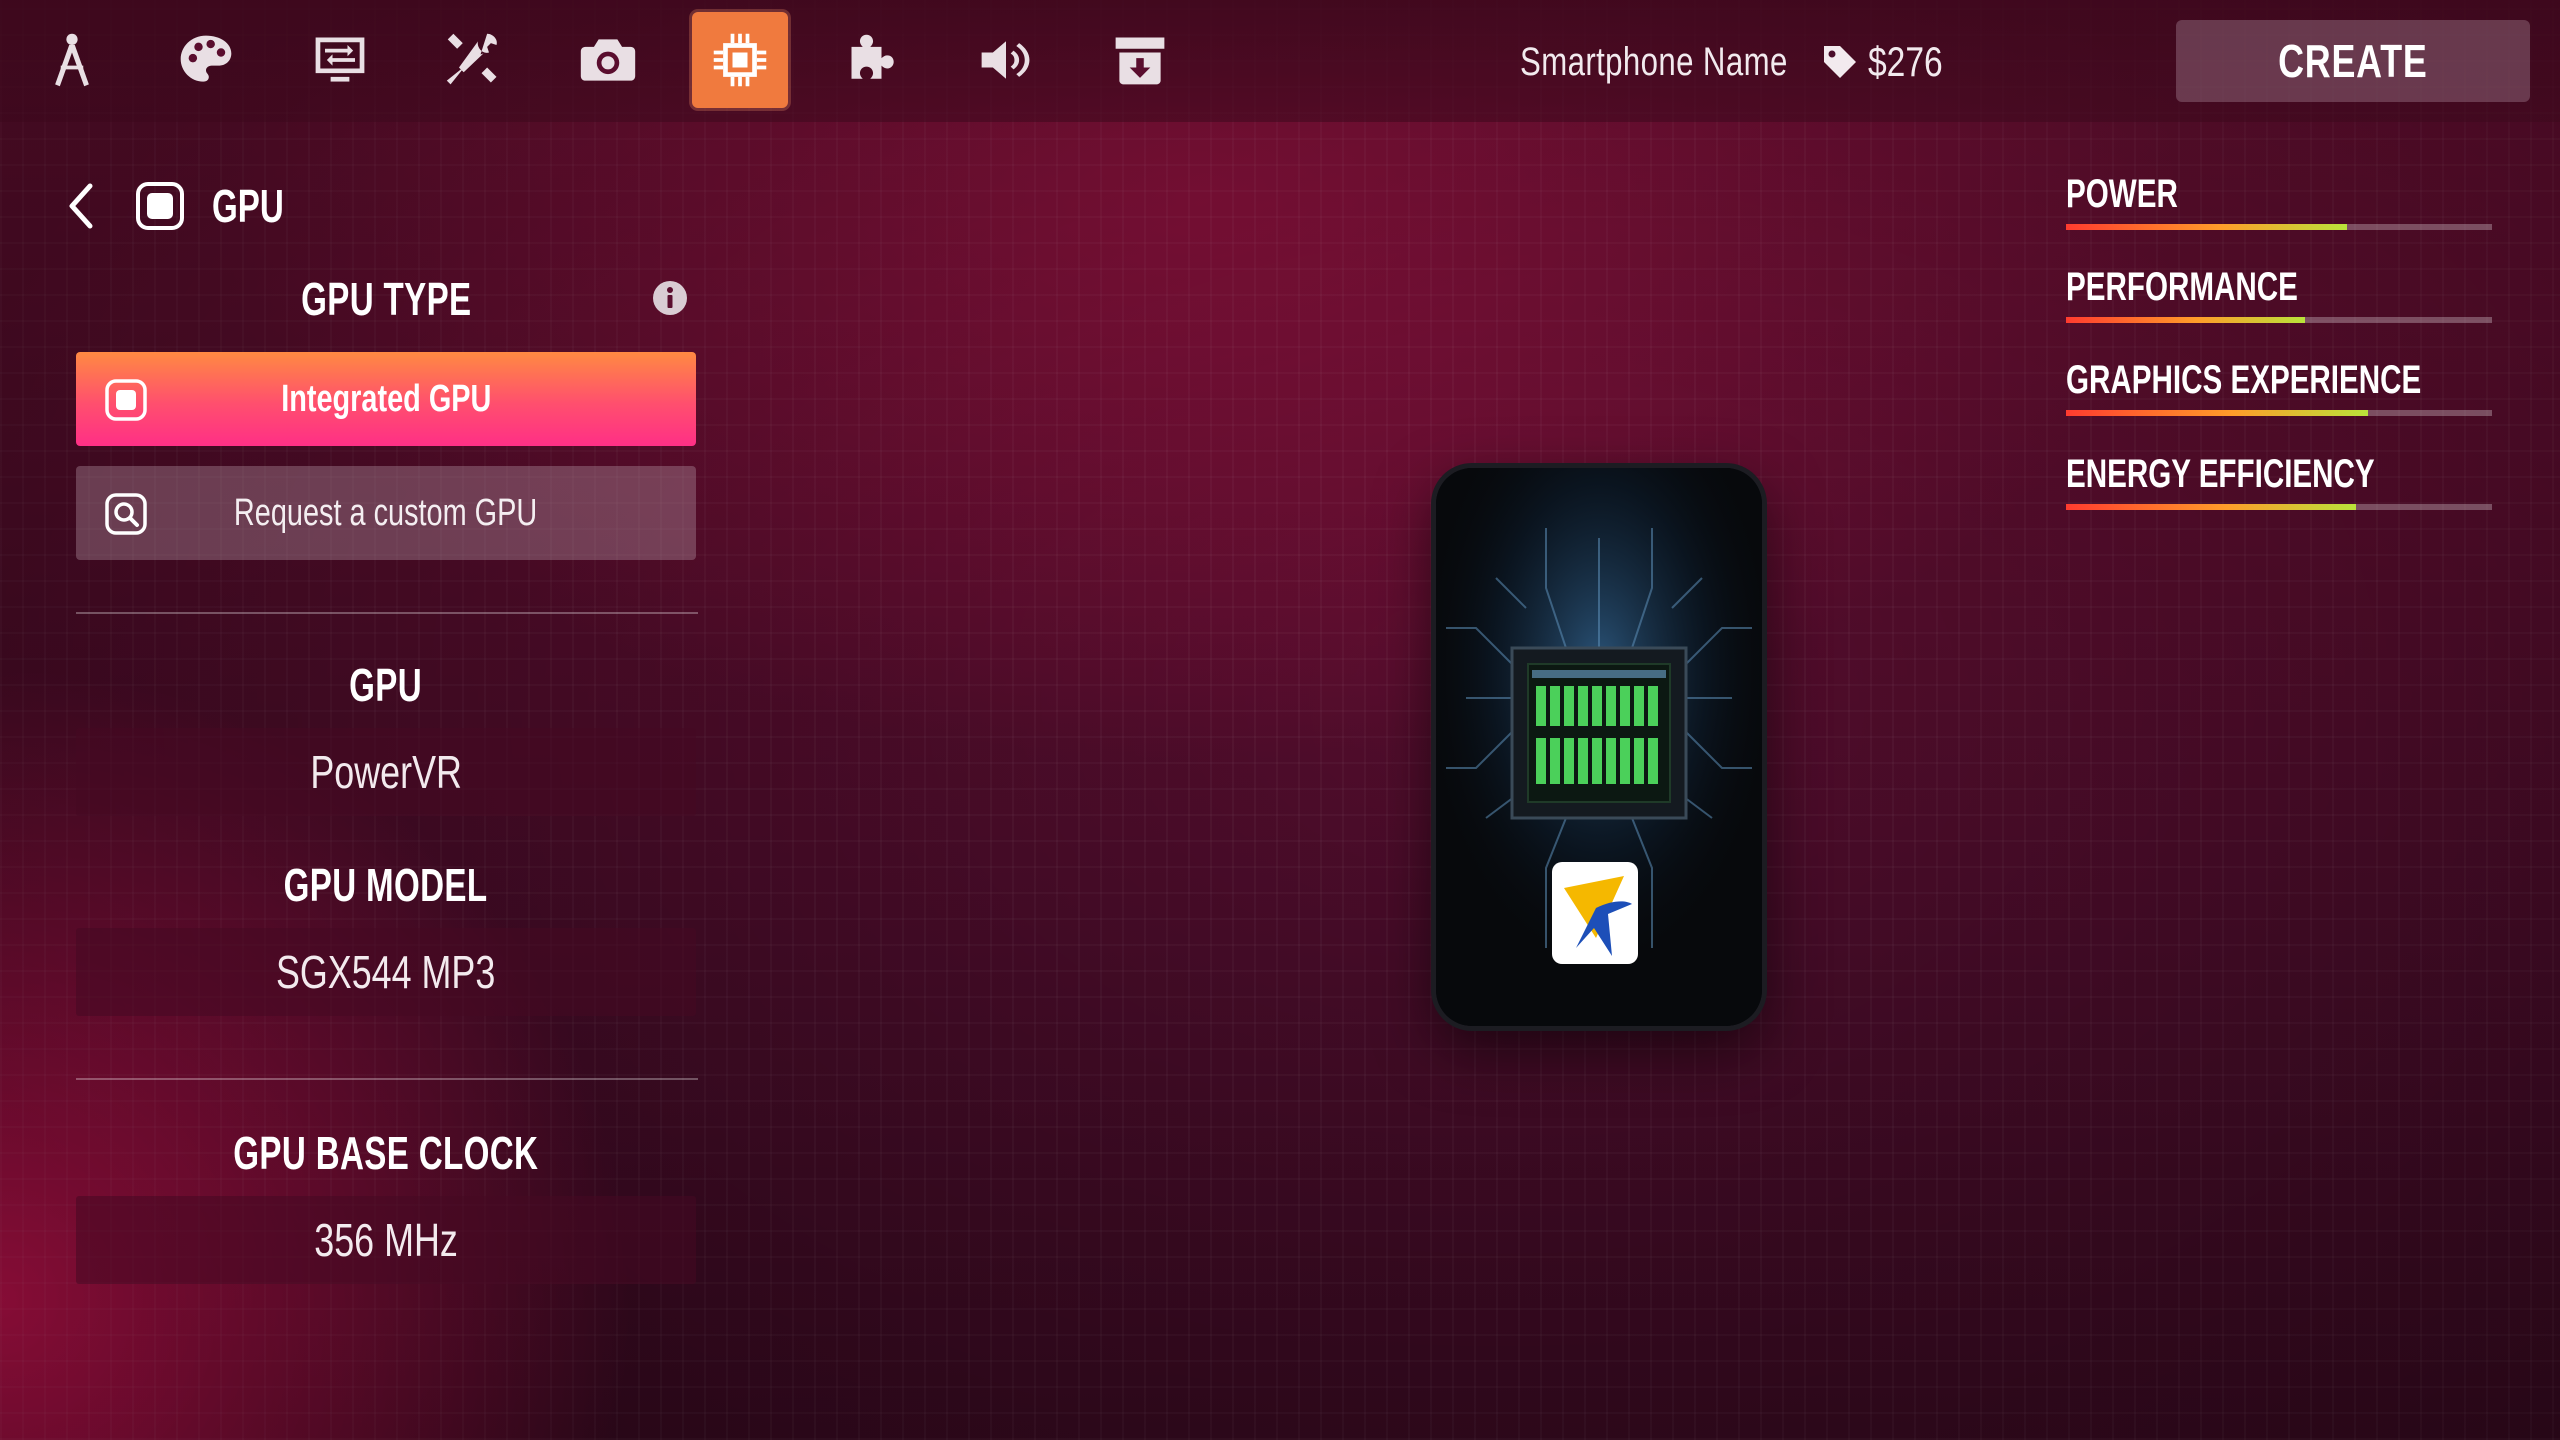 The height and width of the screenshot is (1440, 2560). I want to click on gpu-clock-heading: GPU BASE CLOCK, so click(386, 1153).